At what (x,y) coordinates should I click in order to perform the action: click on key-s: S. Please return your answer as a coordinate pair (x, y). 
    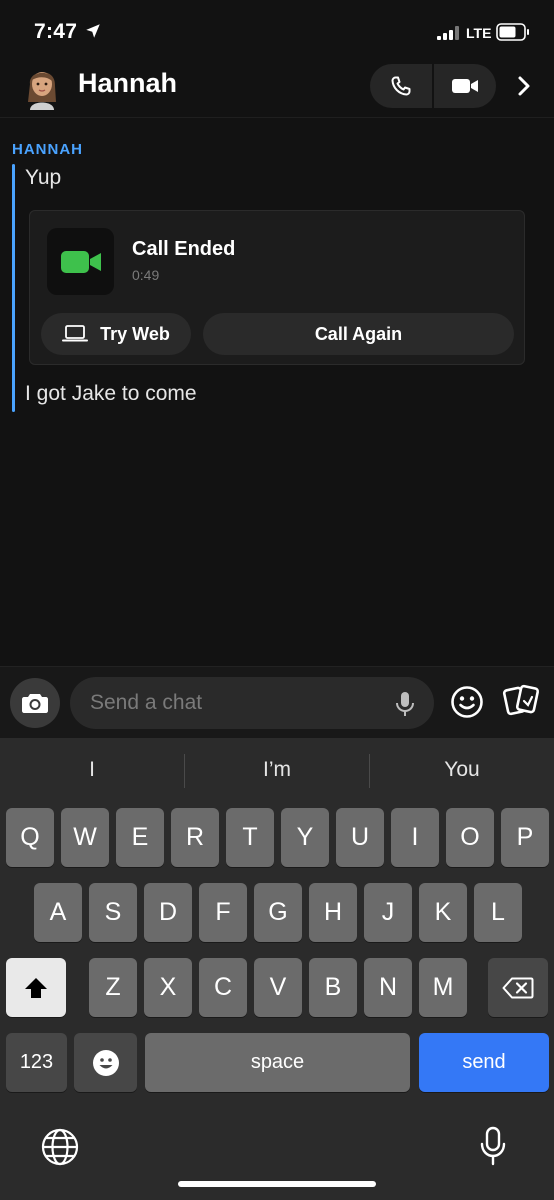
    Looking at the image, I should click on (113, 912).